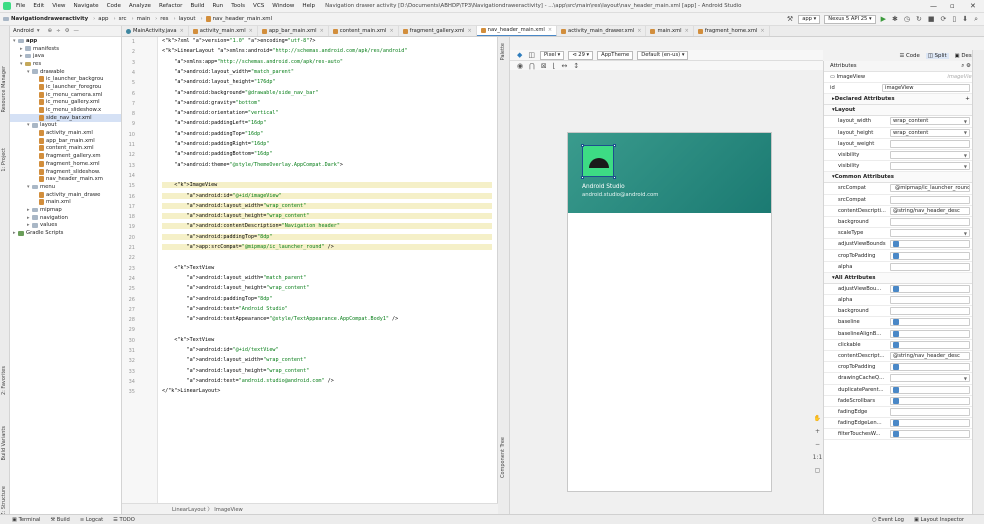 Image resolution: width=984 pixels, height=524 pixels. I want to click on zoom-fit-icon: ▢, so click(817, 473).